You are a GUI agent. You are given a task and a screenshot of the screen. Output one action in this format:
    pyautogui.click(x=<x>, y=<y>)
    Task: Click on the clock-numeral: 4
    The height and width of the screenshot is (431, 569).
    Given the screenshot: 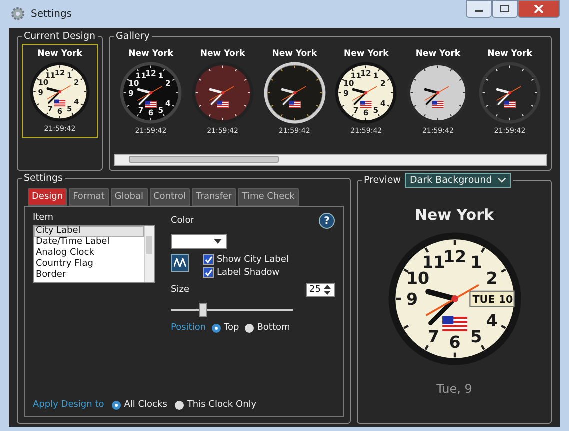 What is the action you would take?
    pyautogui.click(x=492, y=321)
    